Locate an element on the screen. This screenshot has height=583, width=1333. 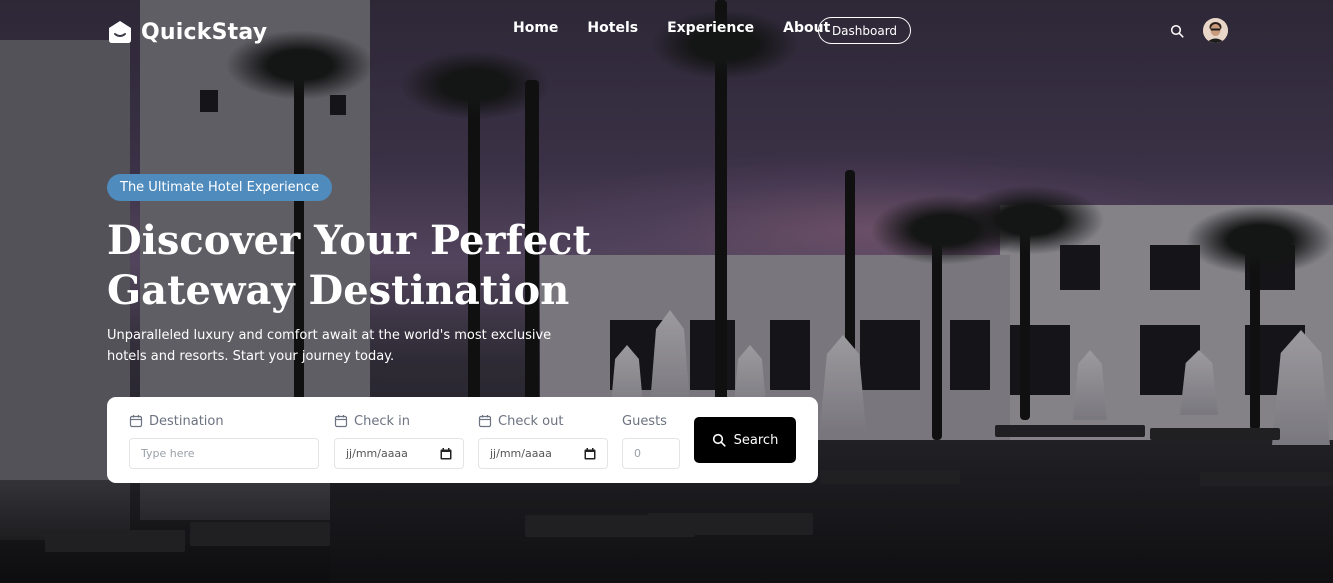
nav-links: Home Hotels Experience About is located at coordinates (671, 28).